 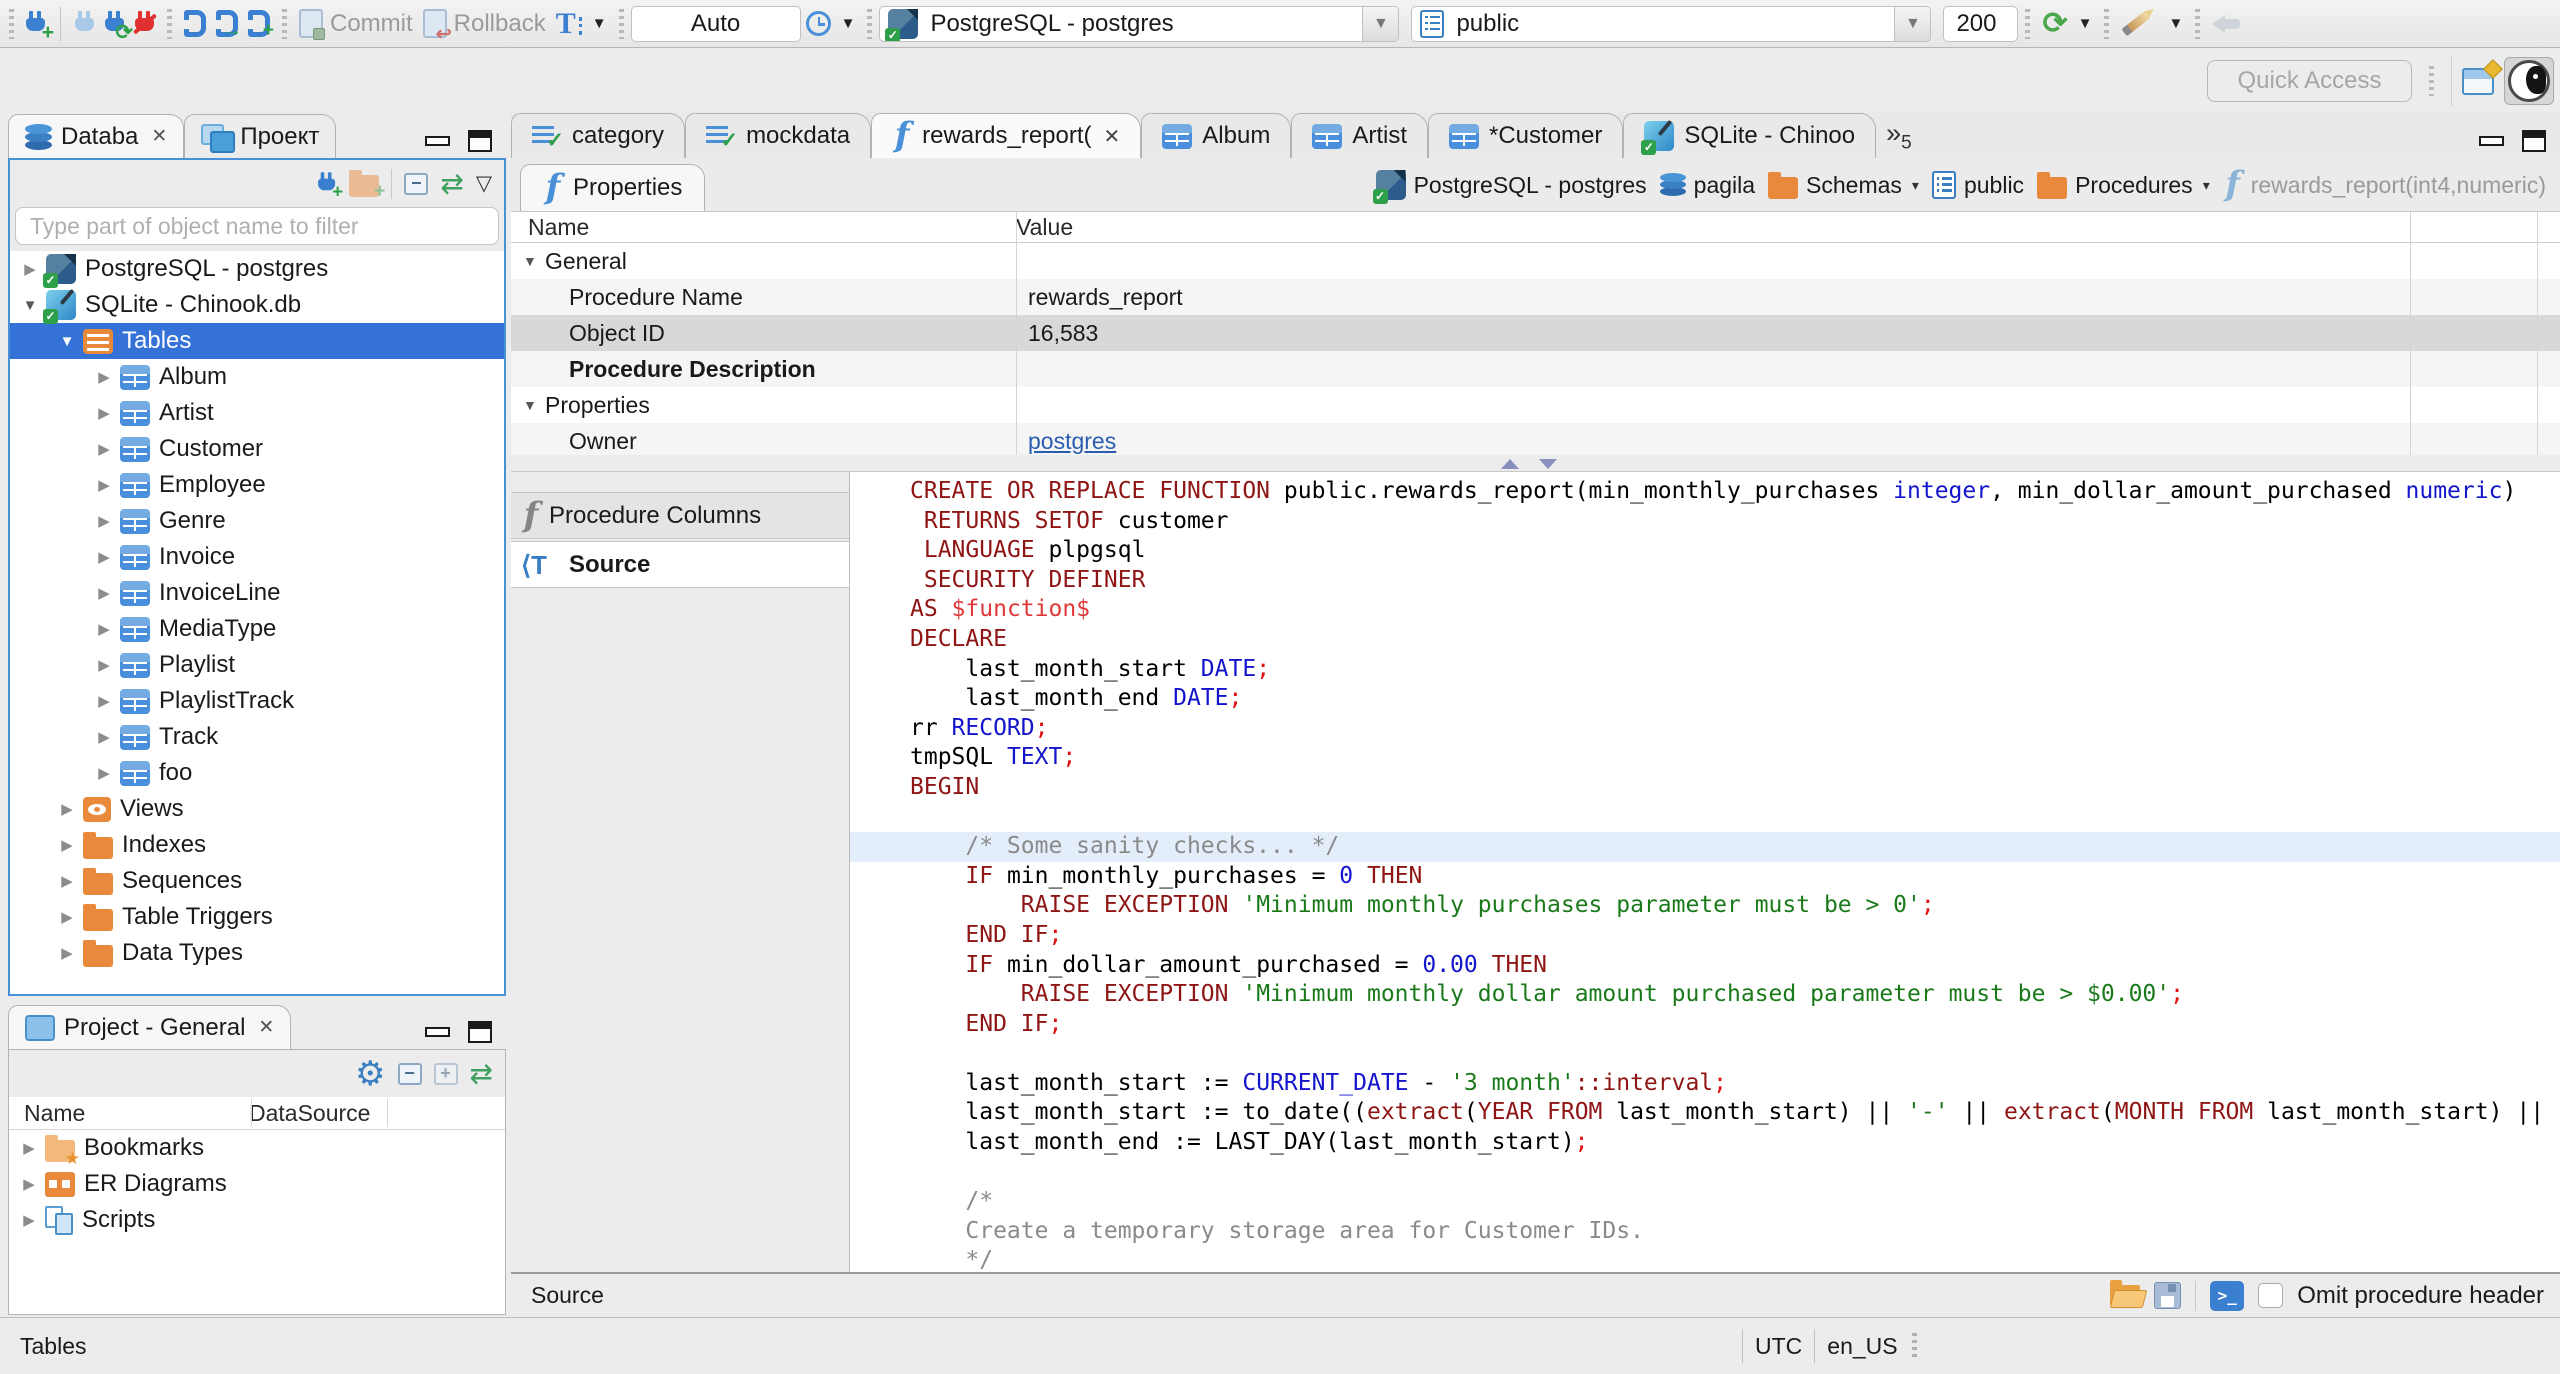 What do you see at coordinates (1535, 333) in the screenshot?
I see `property-row-Object ID: Object ID 16,583` at bounding box center [1535, 333].